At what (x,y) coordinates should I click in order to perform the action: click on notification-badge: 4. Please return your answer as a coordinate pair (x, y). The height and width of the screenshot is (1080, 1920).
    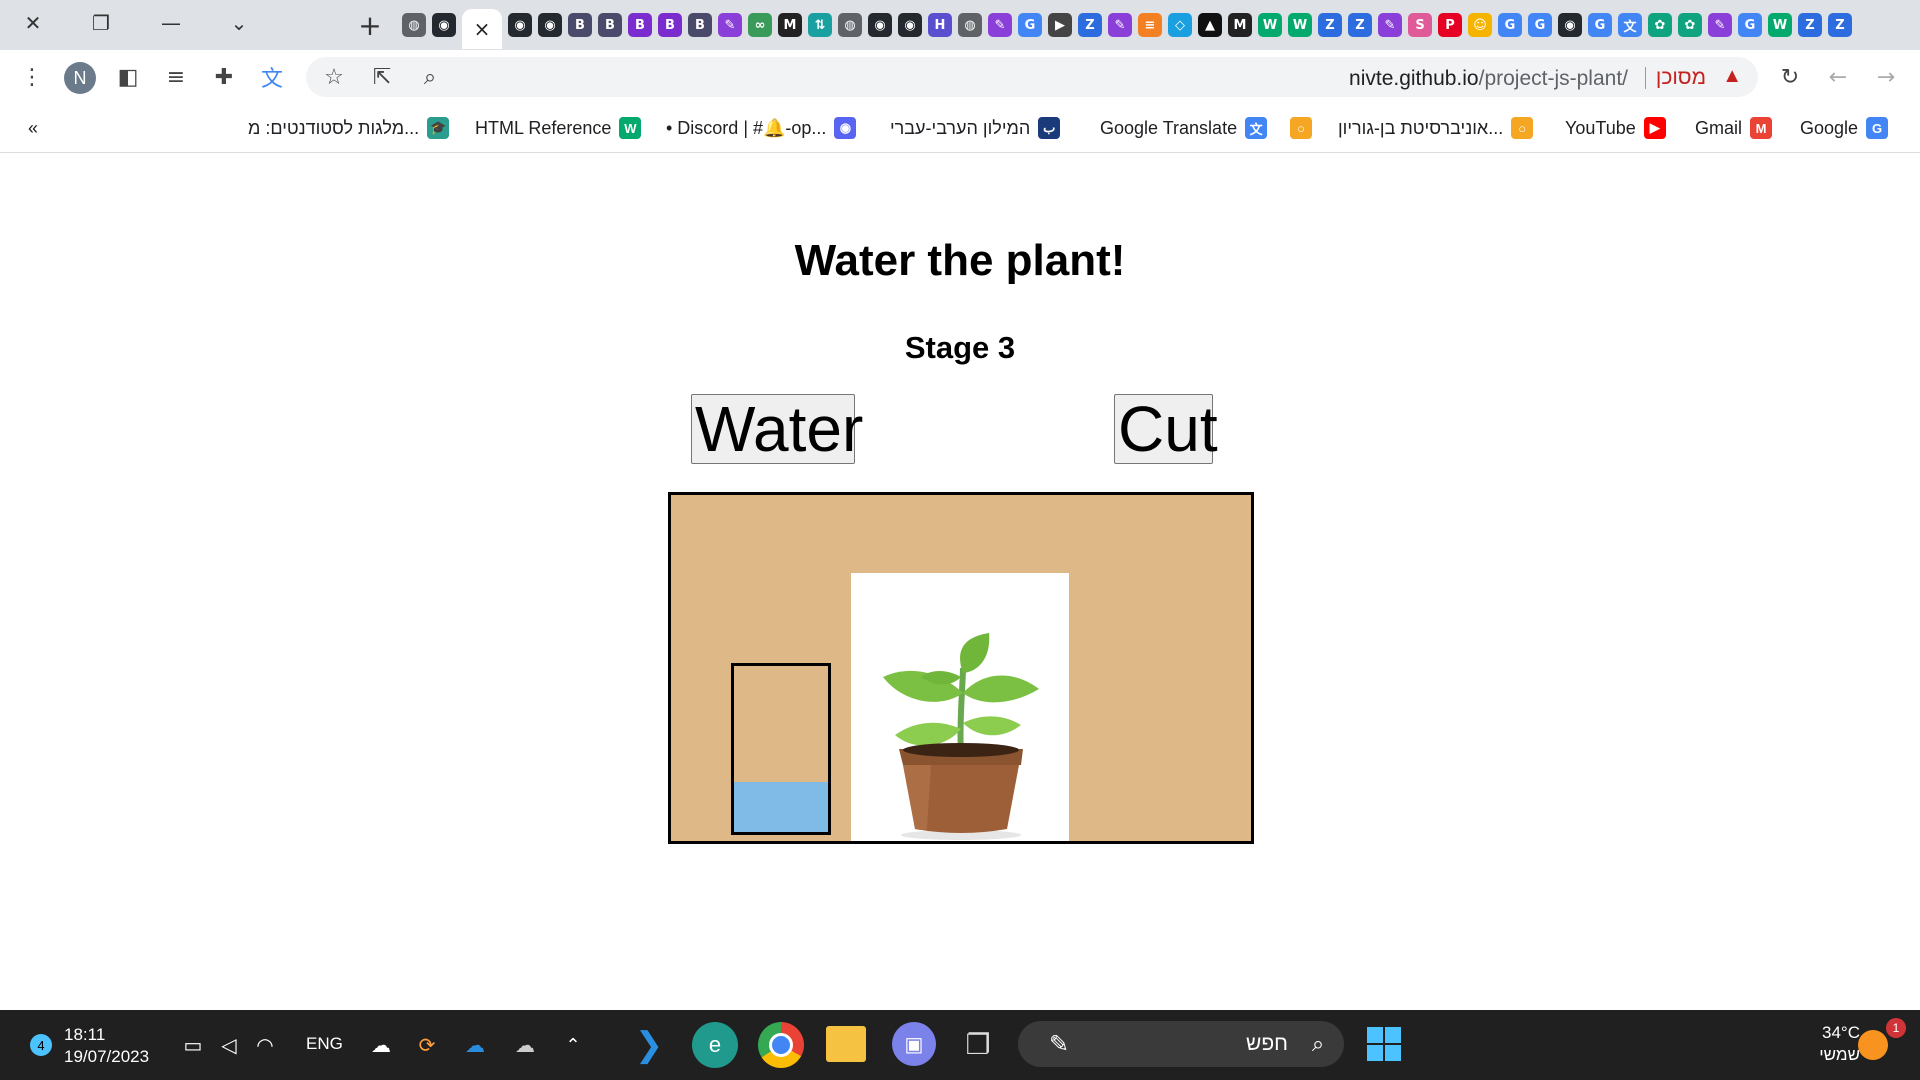
    Looking at the image, I should click on (41, 1045).